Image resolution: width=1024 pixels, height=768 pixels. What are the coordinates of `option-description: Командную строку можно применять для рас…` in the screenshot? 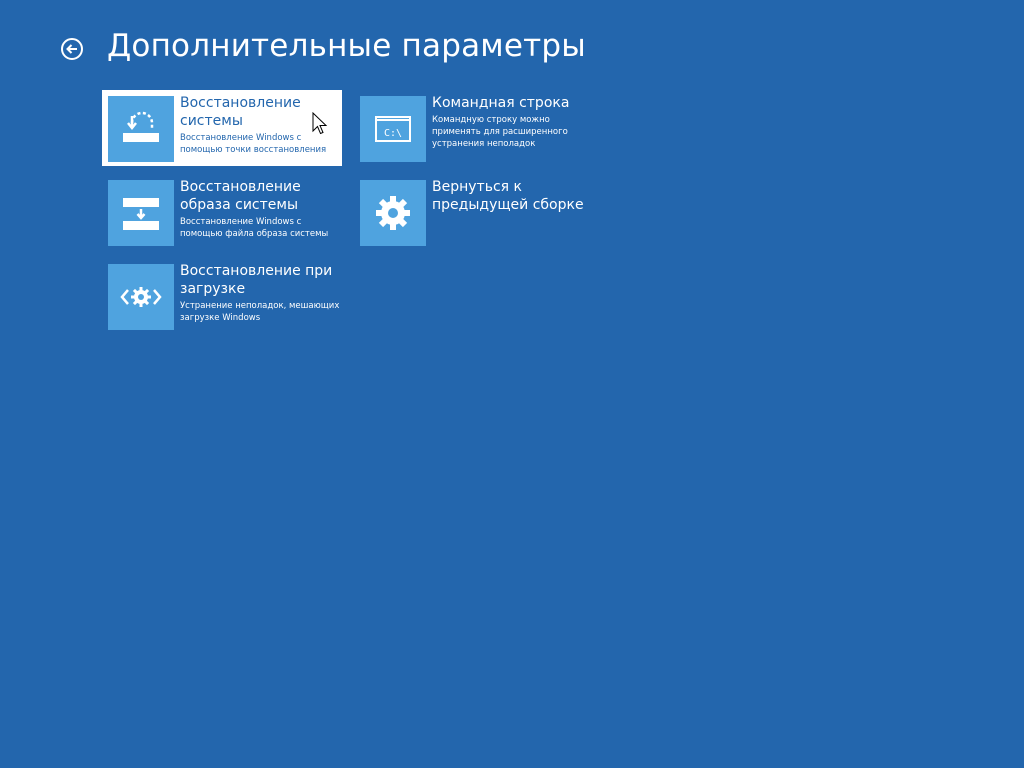 It's located at (500, 132).